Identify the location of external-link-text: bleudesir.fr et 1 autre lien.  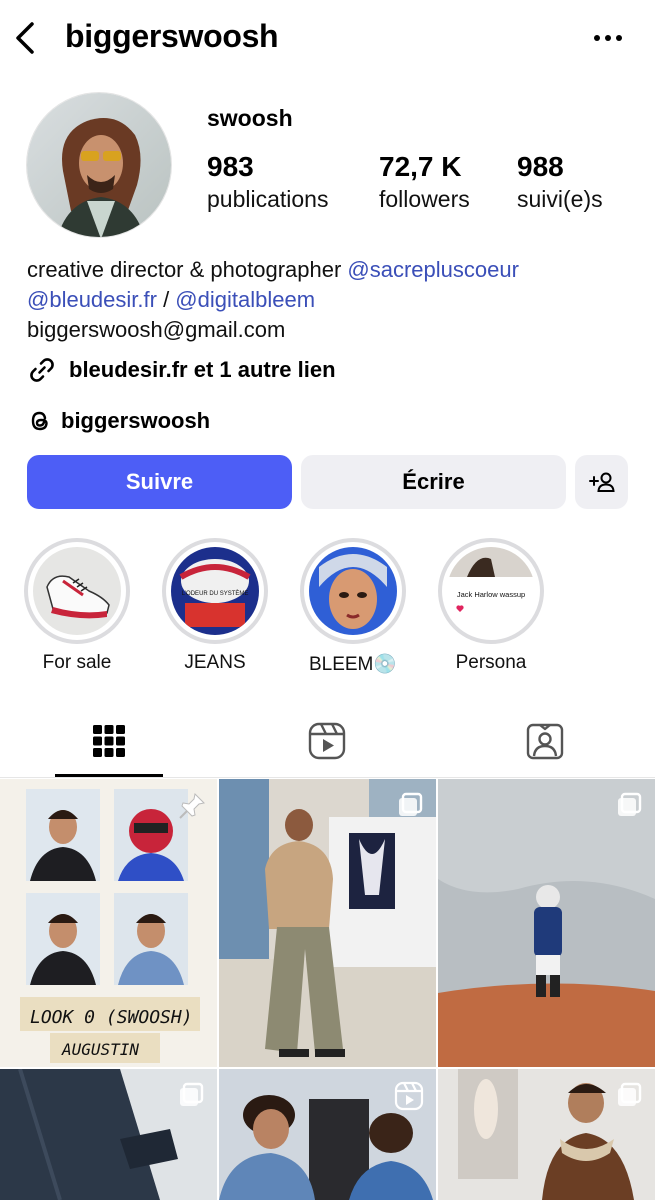
(202, 370).